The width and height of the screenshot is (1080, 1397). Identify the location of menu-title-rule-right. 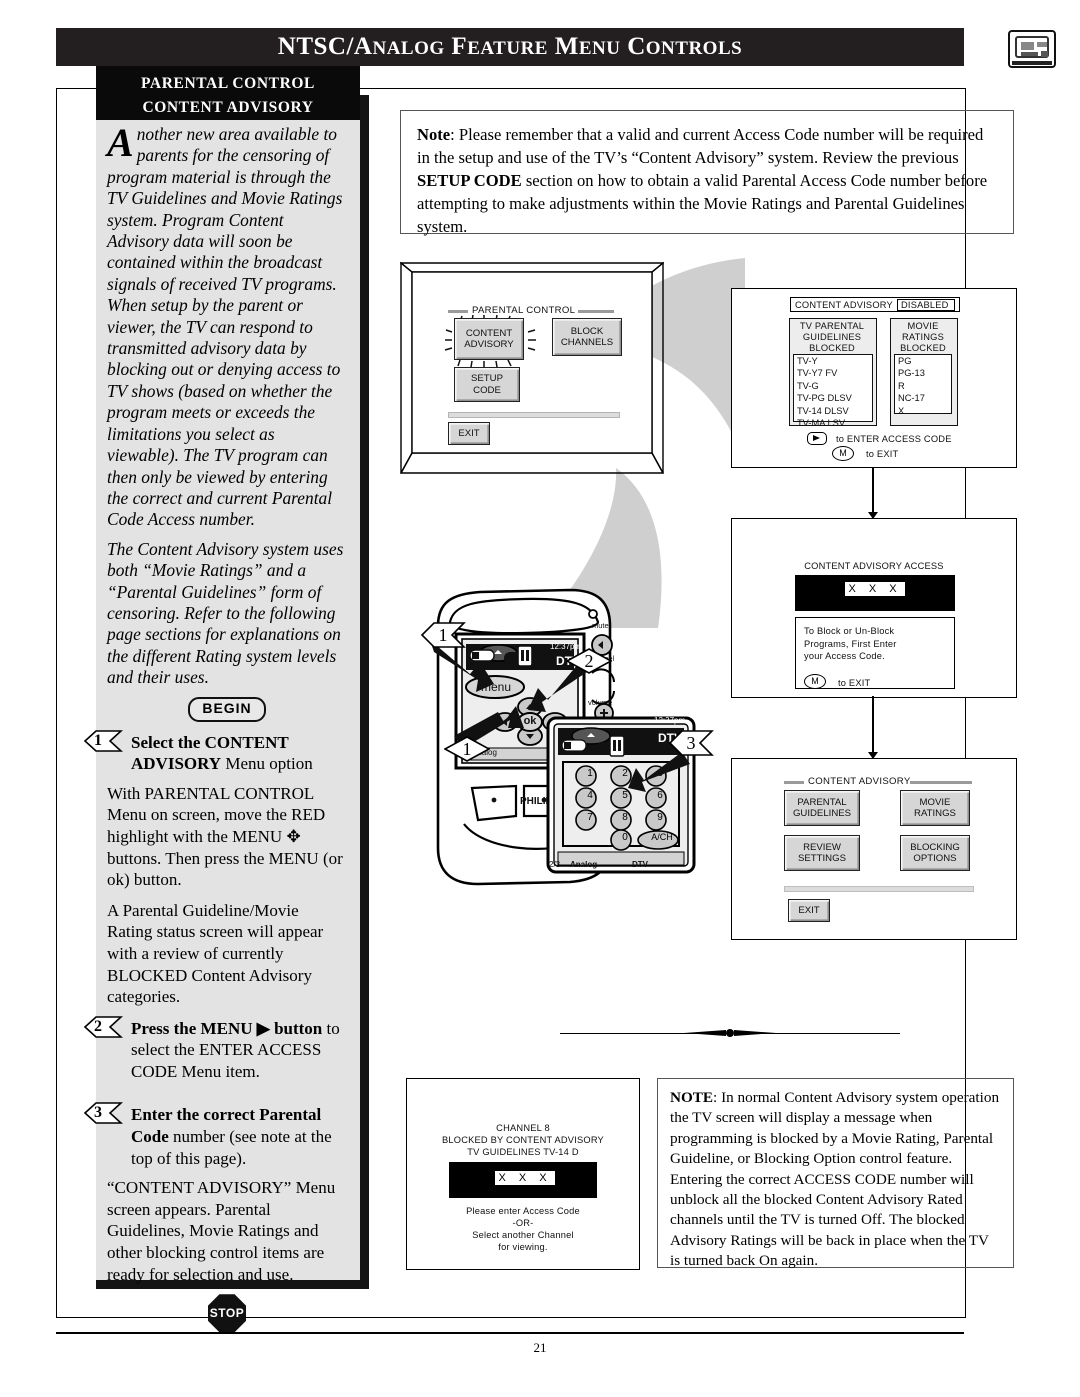
(596, 311).